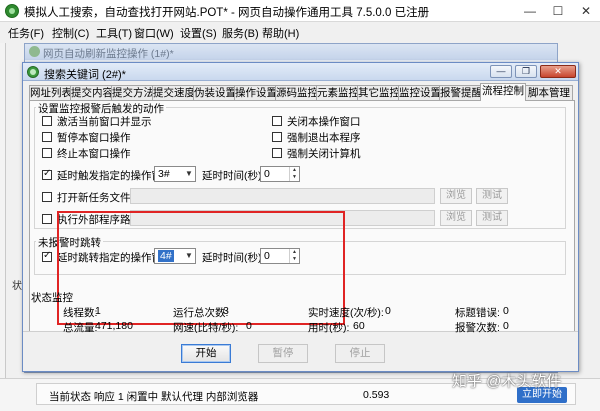 The image size is (600, 411). What do you see at coordinates (329, 328) in the screenshot?
I see `stat-time-label: 用时(秒):` at bounding box center [329, 328].